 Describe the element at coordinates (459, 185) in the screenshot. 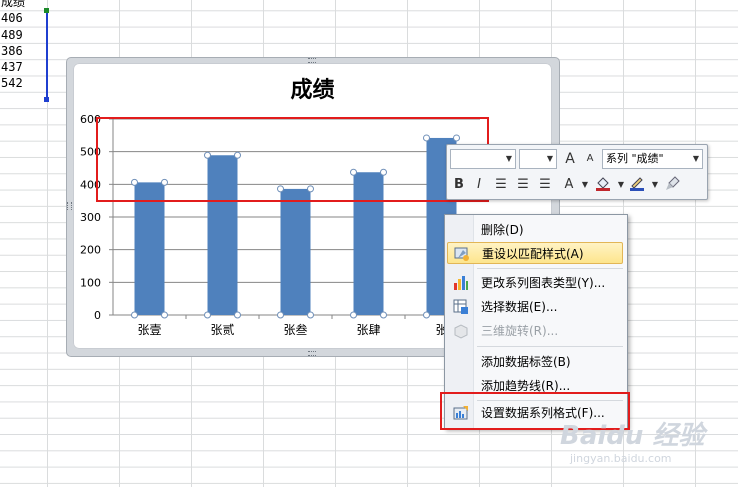

I see `bold-button: B` at that location.